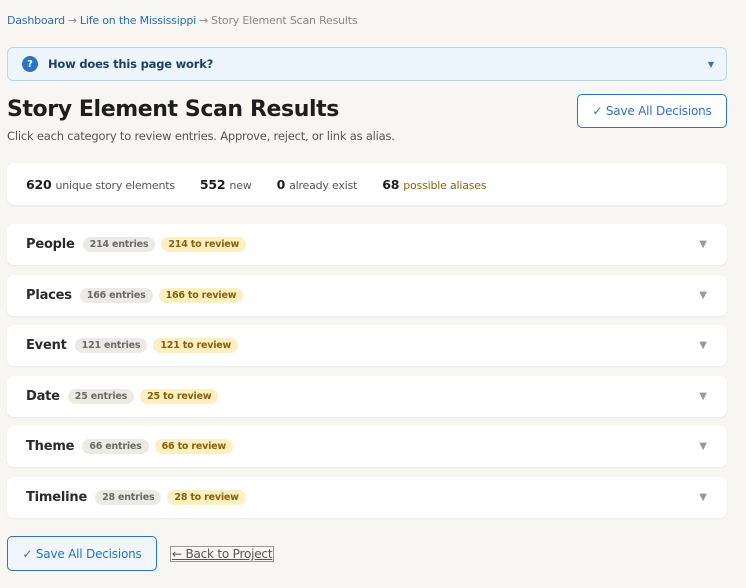  Describe the element at coordinates (222, 554) in the screenshot. I see `back-to-project-link: ← Back to Project` at that location.